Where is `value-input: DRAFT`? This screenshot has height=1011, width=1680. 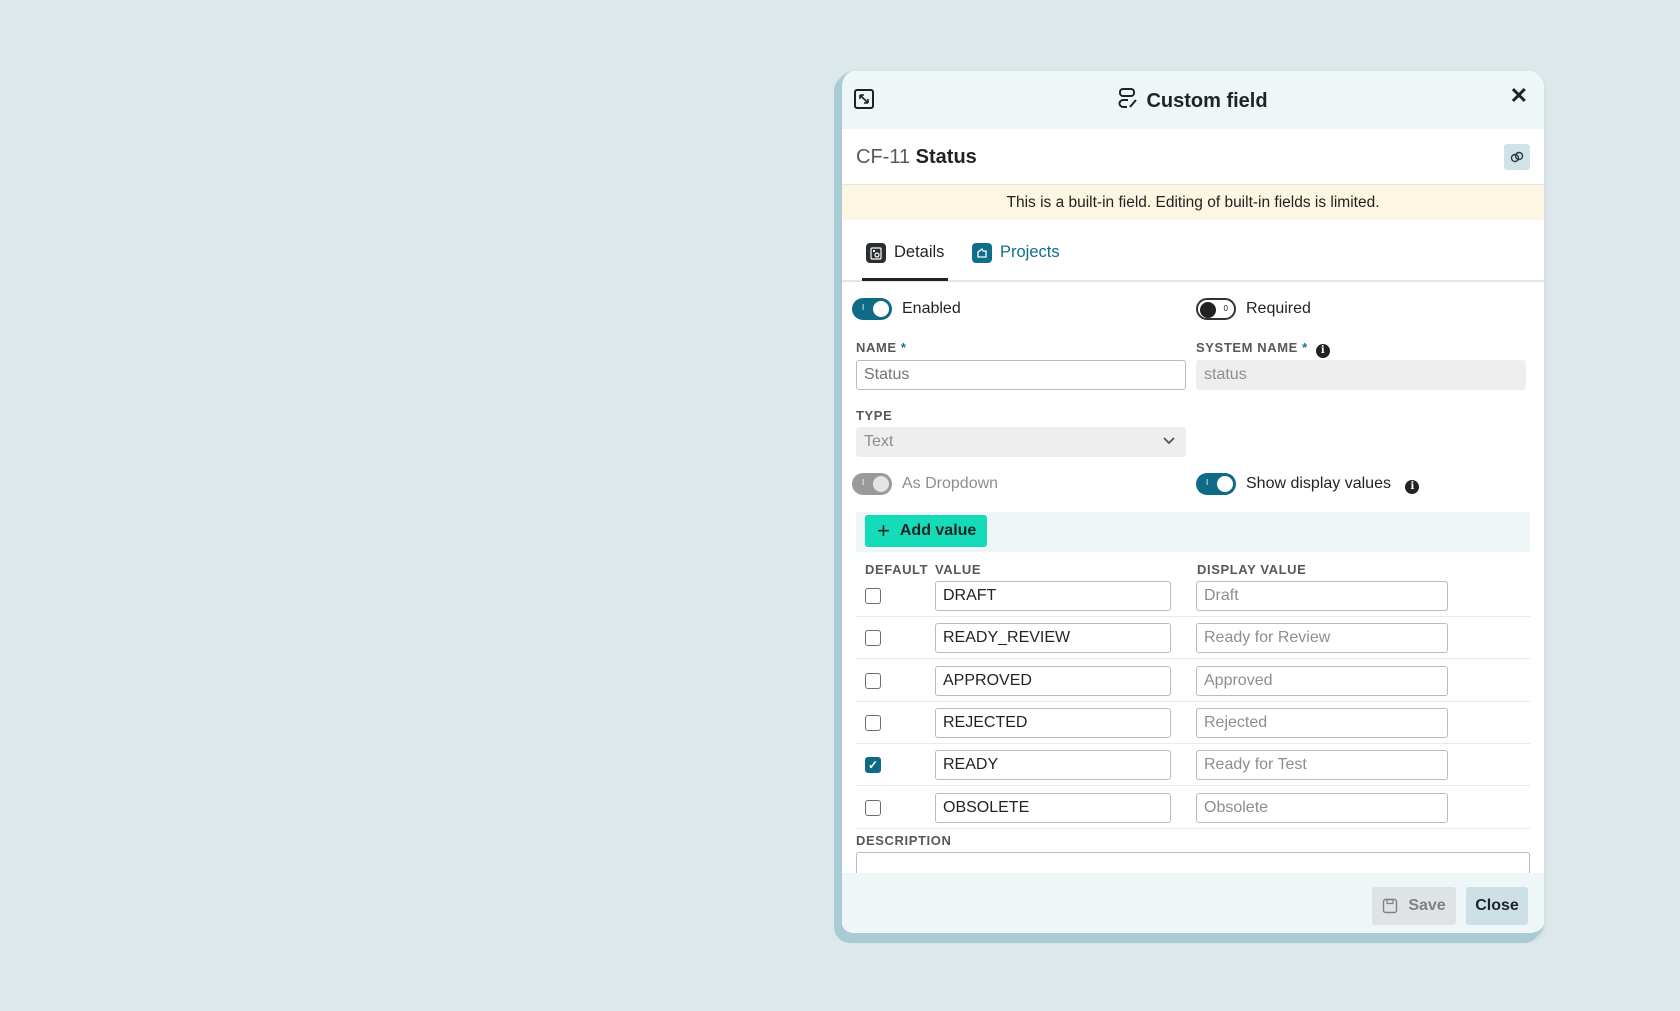
value-input: DRAFT is located at coordinates (1053, 596).